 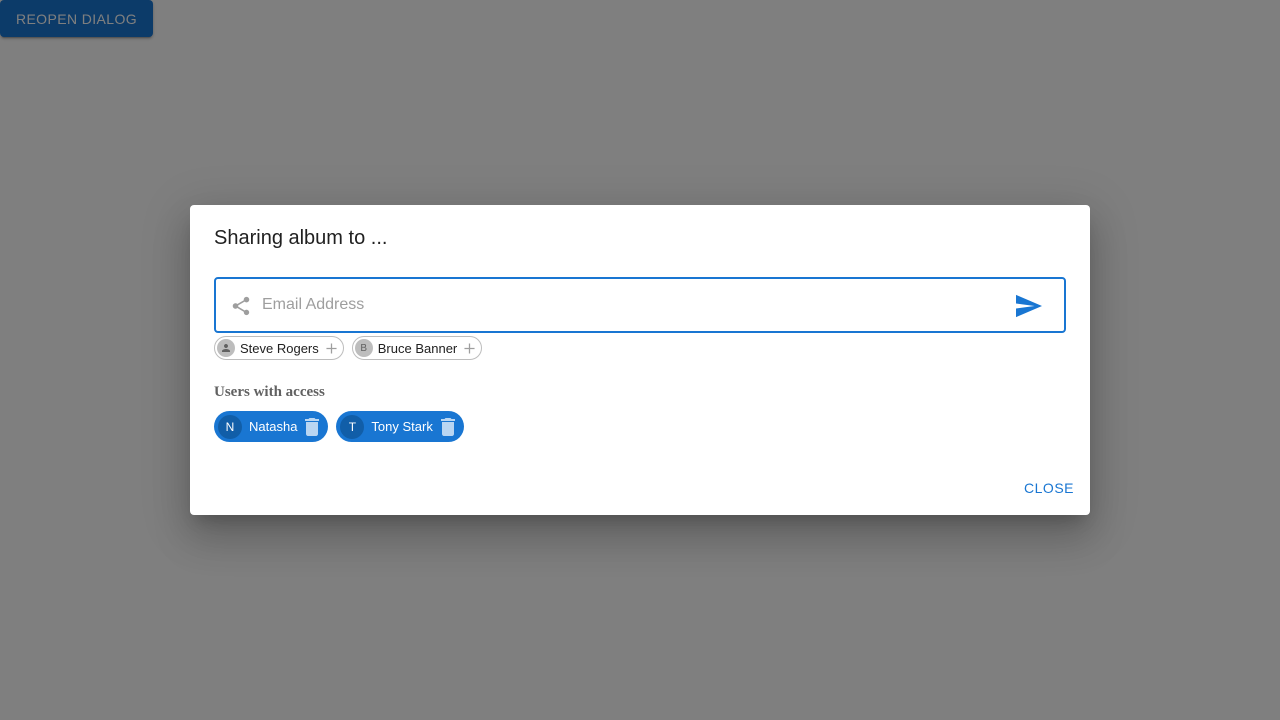 I want to click on users-with-access-heading: Users with access, so click(x=269, y=392).